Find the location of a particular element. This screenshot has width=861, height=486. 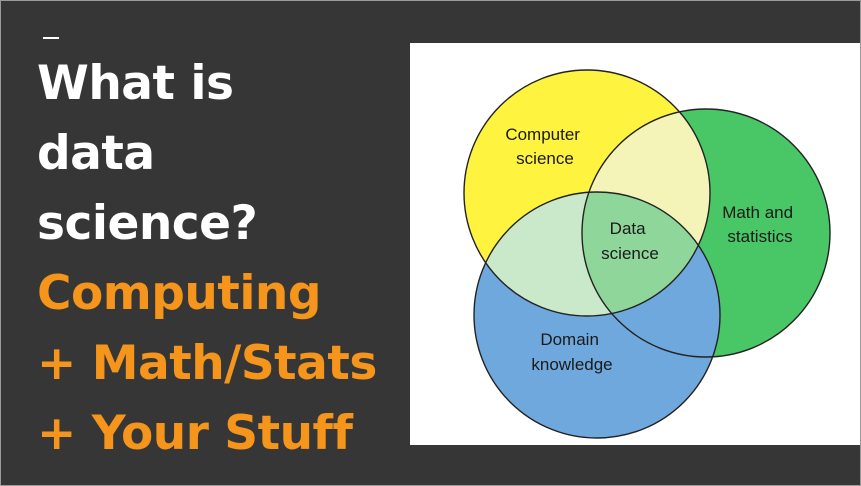

title-line-1: What is is located at coordinates (135, 83).